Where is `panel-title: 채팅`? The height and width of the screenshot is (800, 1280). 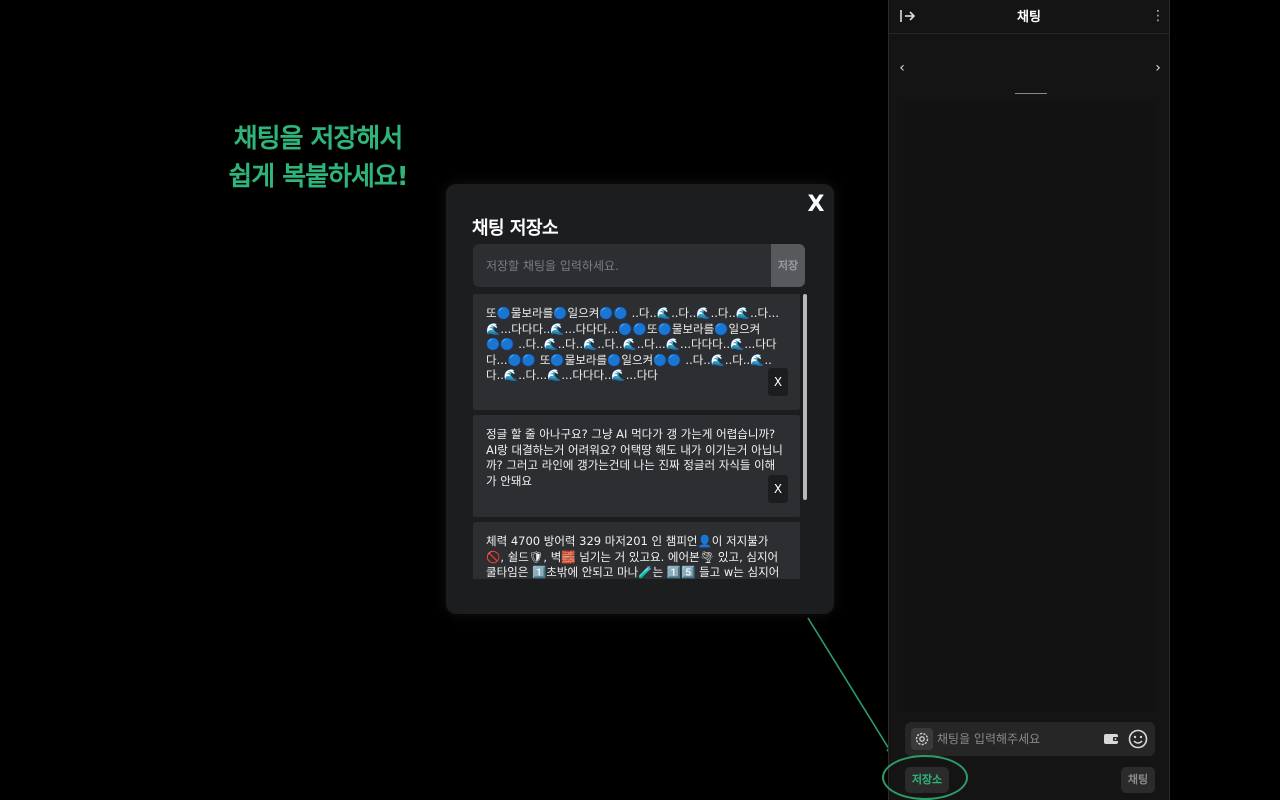 panel-title: 채팅 is located at coordinates (1029, 17).